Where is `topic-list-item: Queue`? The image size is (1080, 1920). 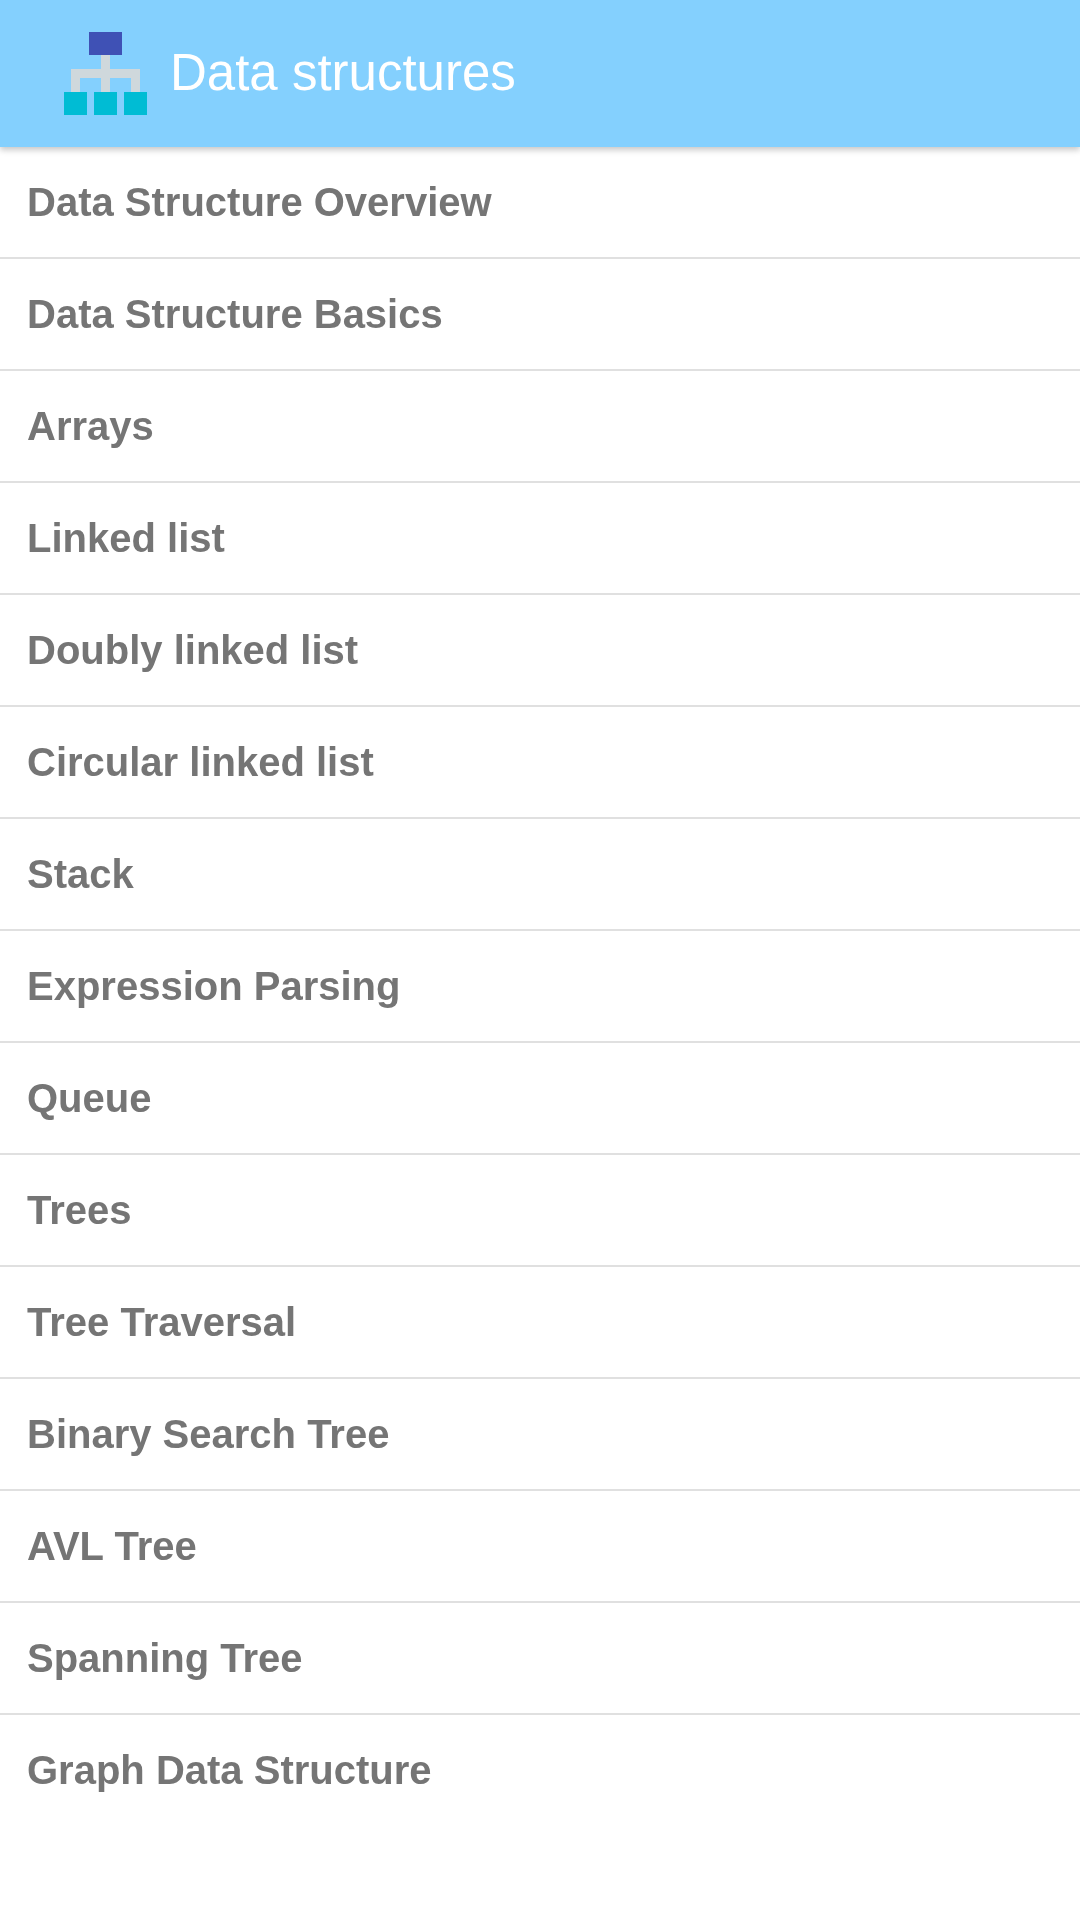 topic-list-item: Queue is located at coordinates (540, 1099).